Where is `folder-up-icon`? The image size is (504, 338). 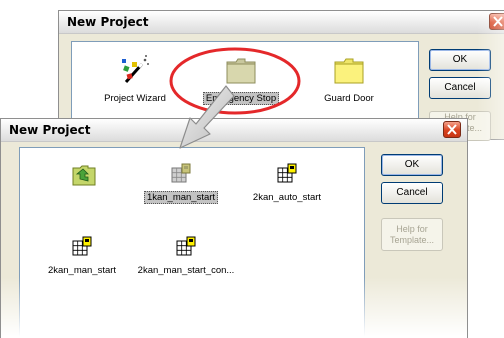 folder-up-icon is located at coordinates (84, 175).